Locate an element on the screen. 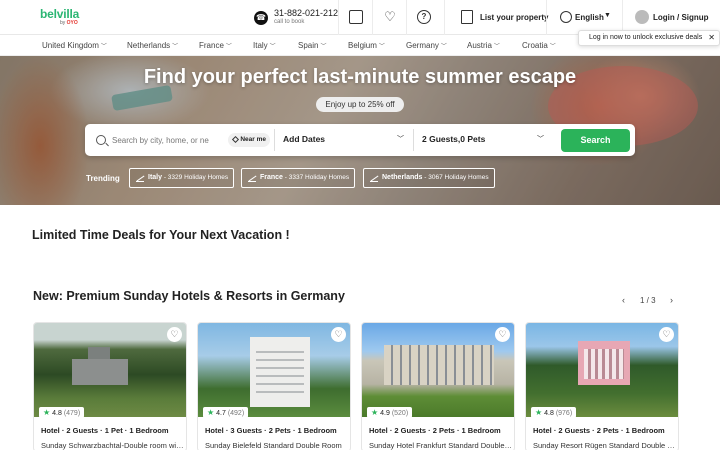 The image size is (720, 450). list-property-label: List your property is located at coordinates (514, 17).